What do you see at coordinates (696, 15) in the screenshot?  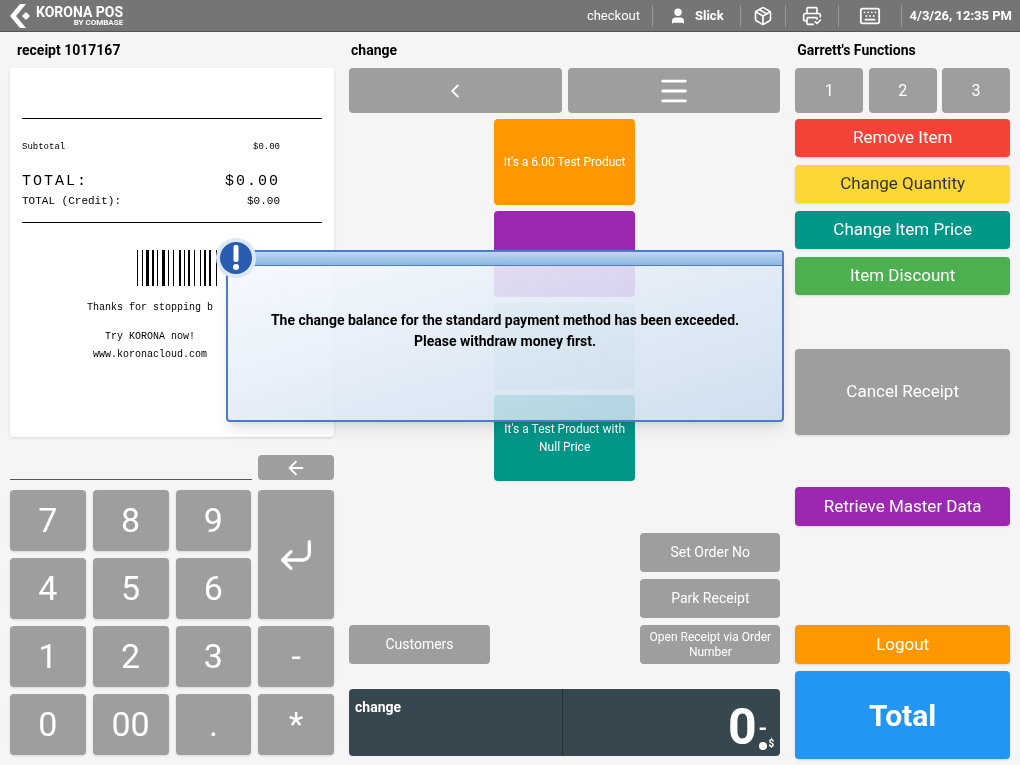 I see `user-button: Slick` at bounding box center [696, 15].